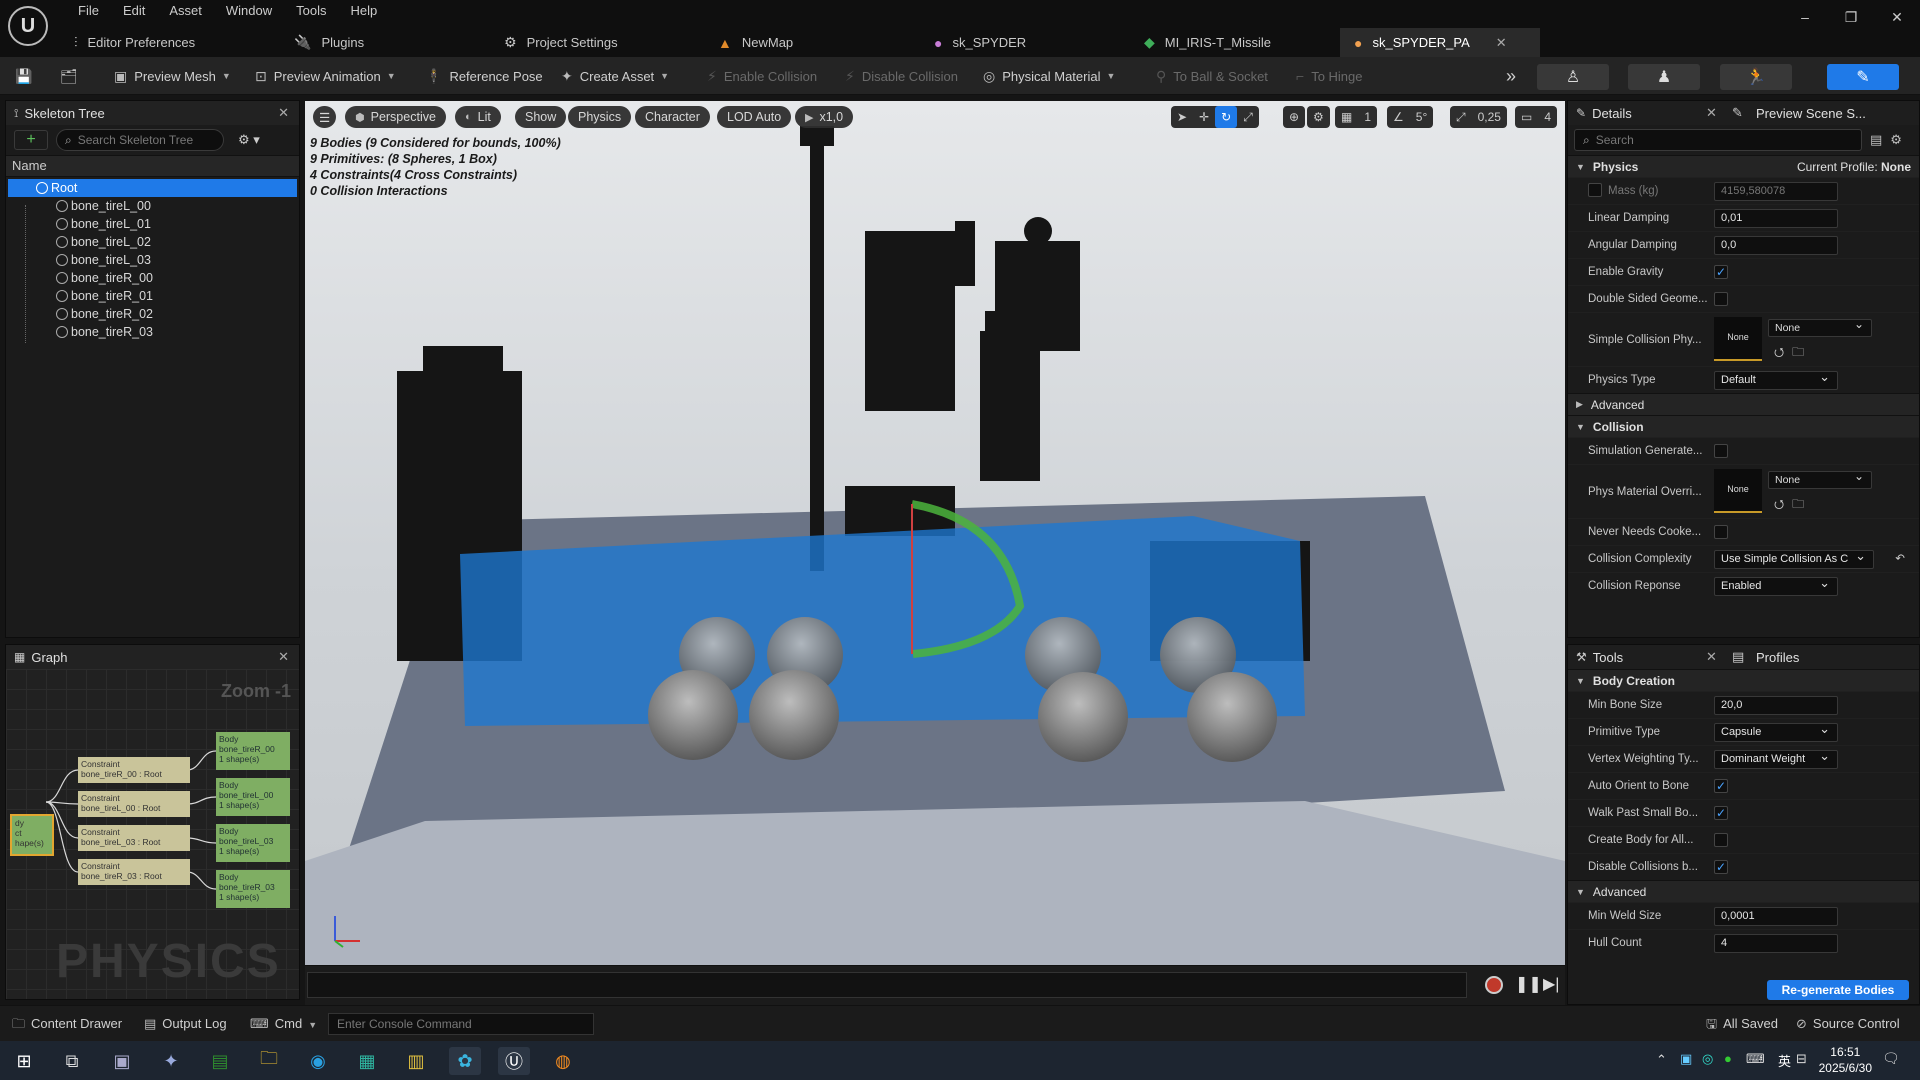 The width and height of the screenshot is (1920, 1080). What do you see at coordinates (672, 117) in the screenshot?
I see `character-button: Character` at bounding box center [672, 117].